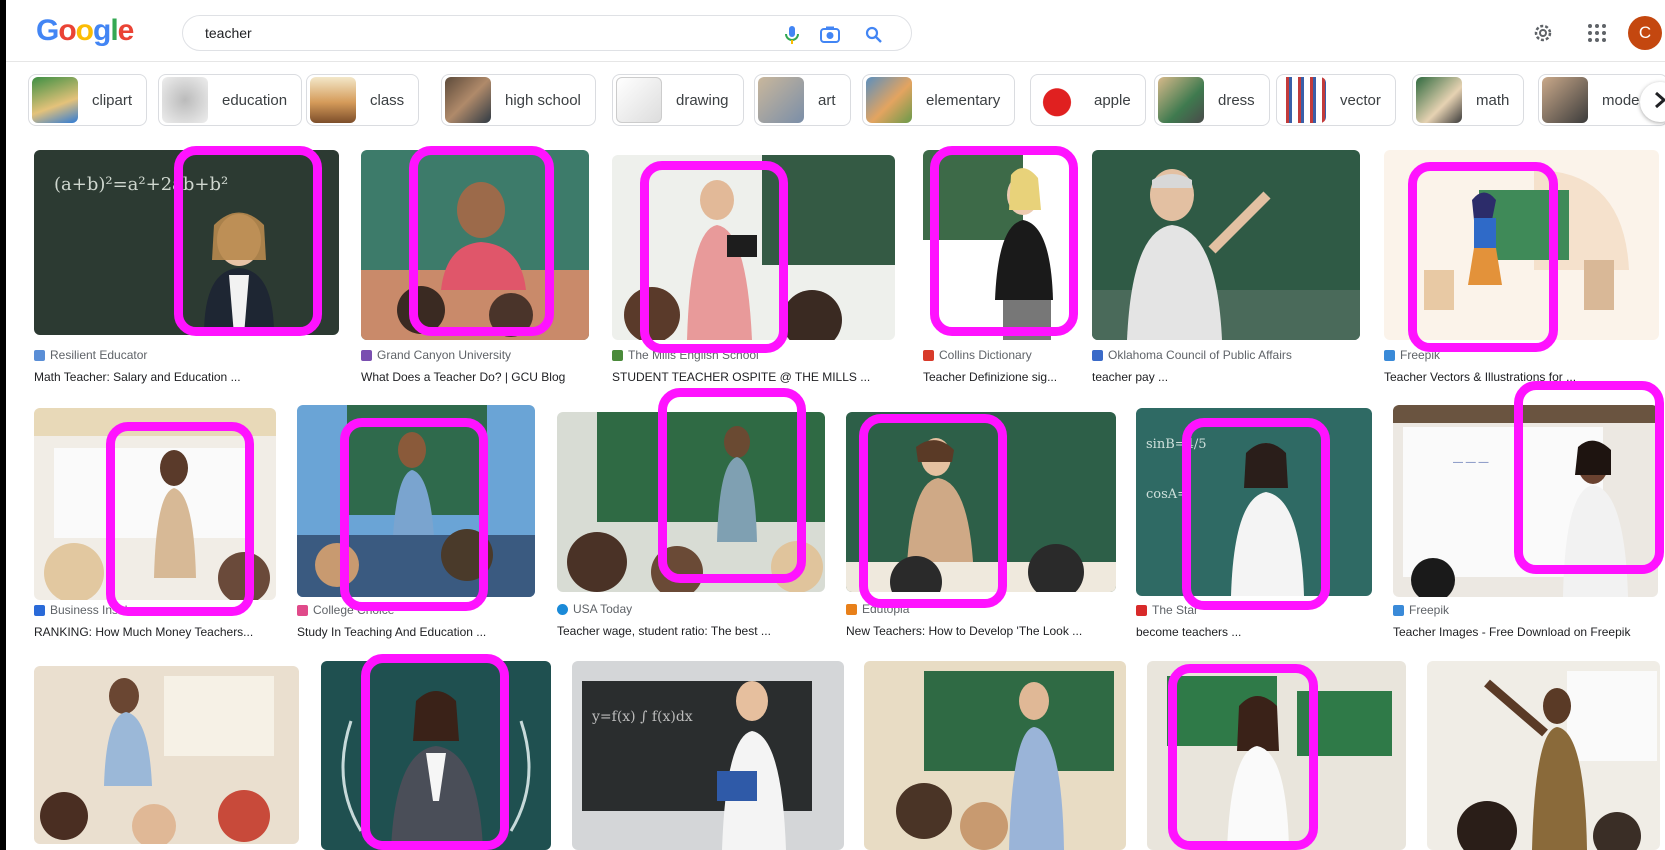 Image resolution: width=1665 pixels, height=850 pixels. I want to click on account-avatar: C, so click(1645, 33).